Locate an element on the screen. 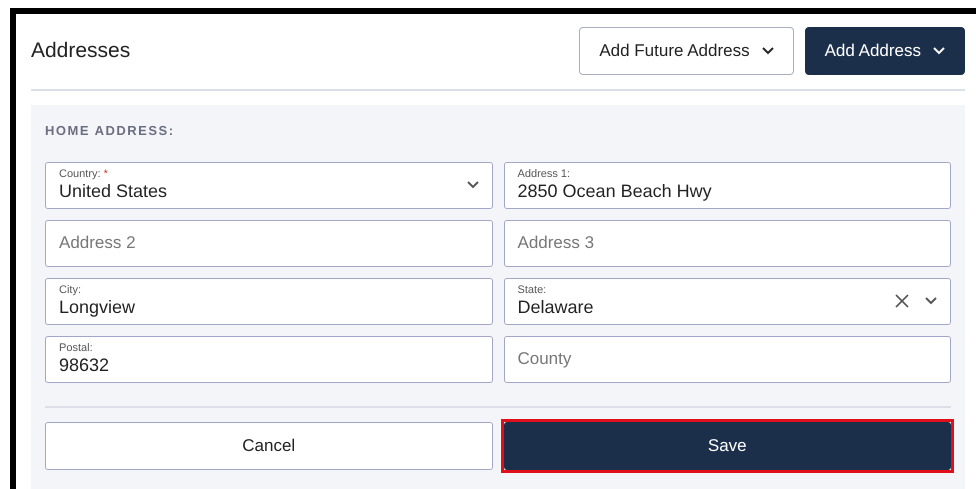  field-value: 98632 is located at coordinates (84, 365).